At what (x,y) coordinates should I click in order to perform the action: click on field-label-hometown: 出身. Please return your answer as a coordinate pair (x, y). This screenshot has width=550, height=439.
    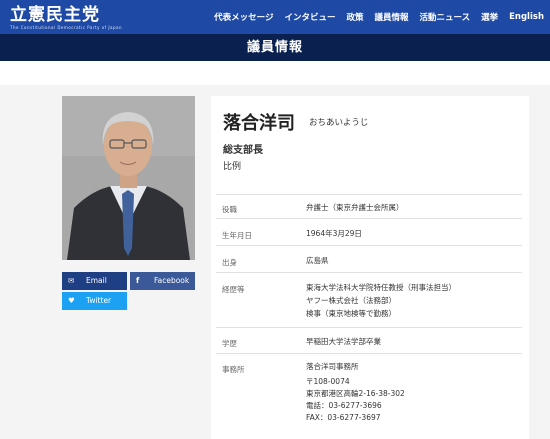
    Looking at the image, I should click on (229, 262).